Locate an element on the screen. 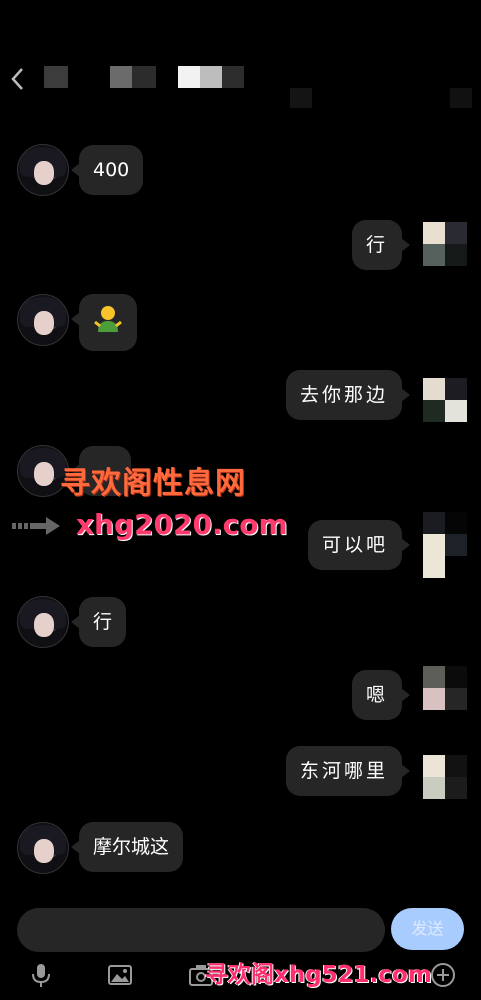 This screenshot has width=481, height=1000. plus-icon is located at coordinates (443, 975).